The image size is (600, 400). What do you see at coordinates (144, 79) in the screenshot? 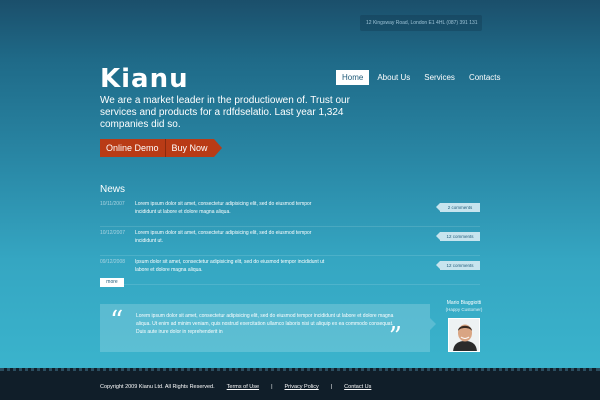
I see `site-logo: Kianu` at bounding box center [144, 79].